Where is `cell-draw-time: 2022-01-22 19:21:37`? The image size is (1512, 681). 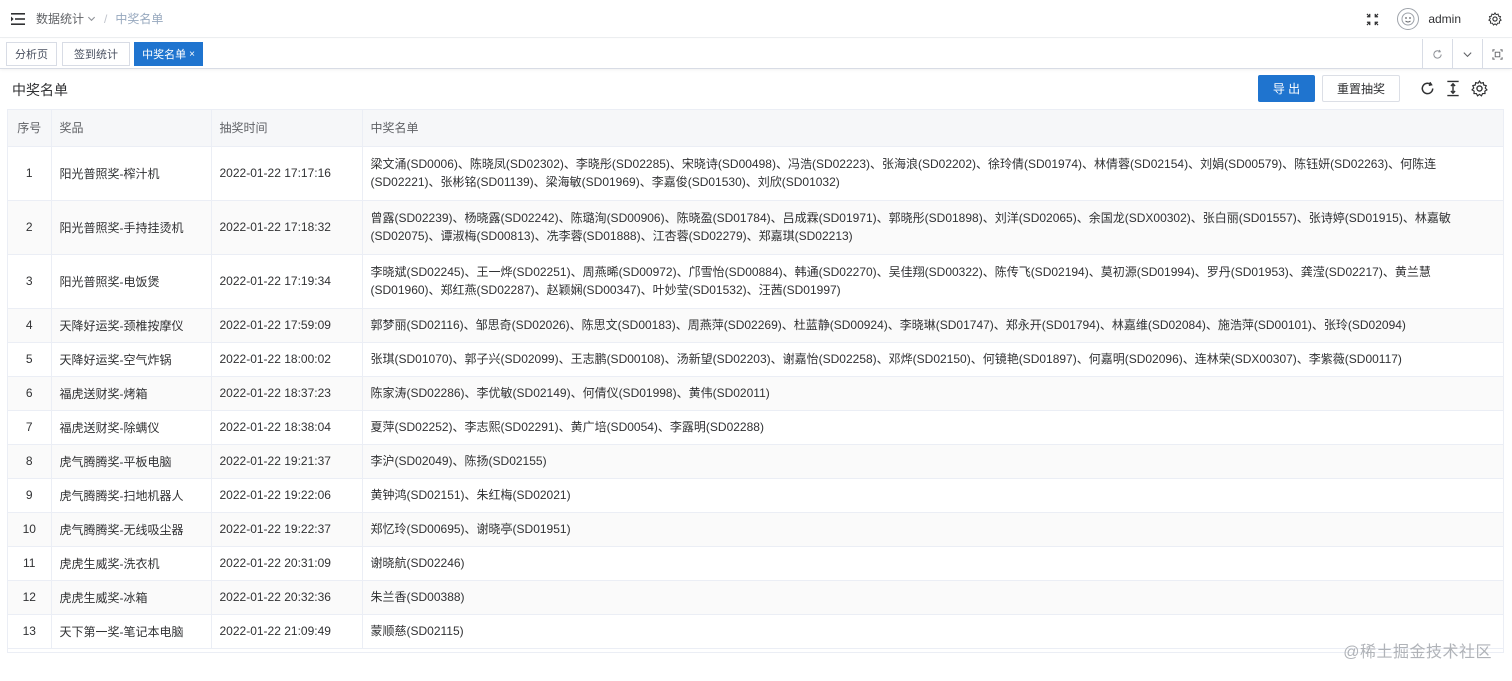 cell-draw-time: 2022-01-22 19:21:37 is located at coordinates (287, 461).